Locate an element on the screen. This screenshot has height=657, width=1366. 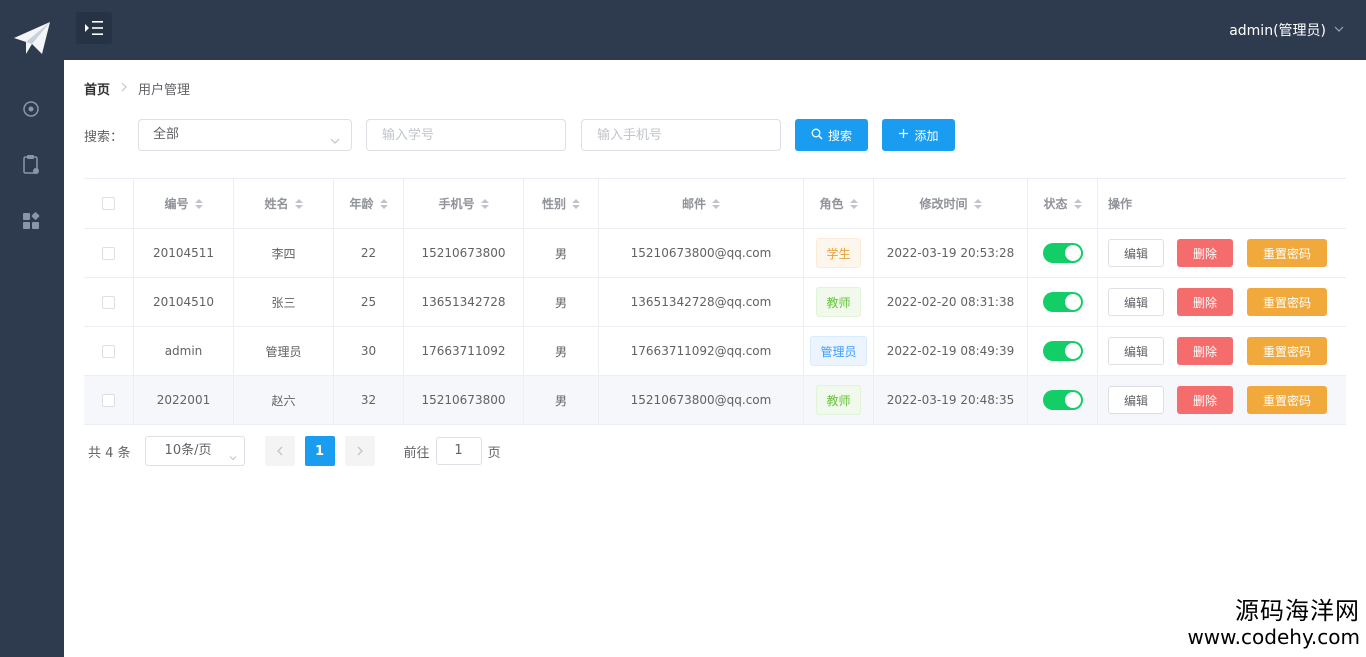
page-size-select: 10条/页 is located at coordinates (194, 451).